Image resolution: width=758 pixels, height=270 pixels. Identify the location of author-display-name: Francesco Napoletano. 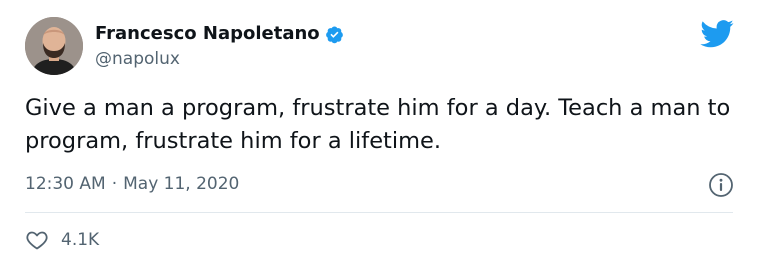
(207, 34).